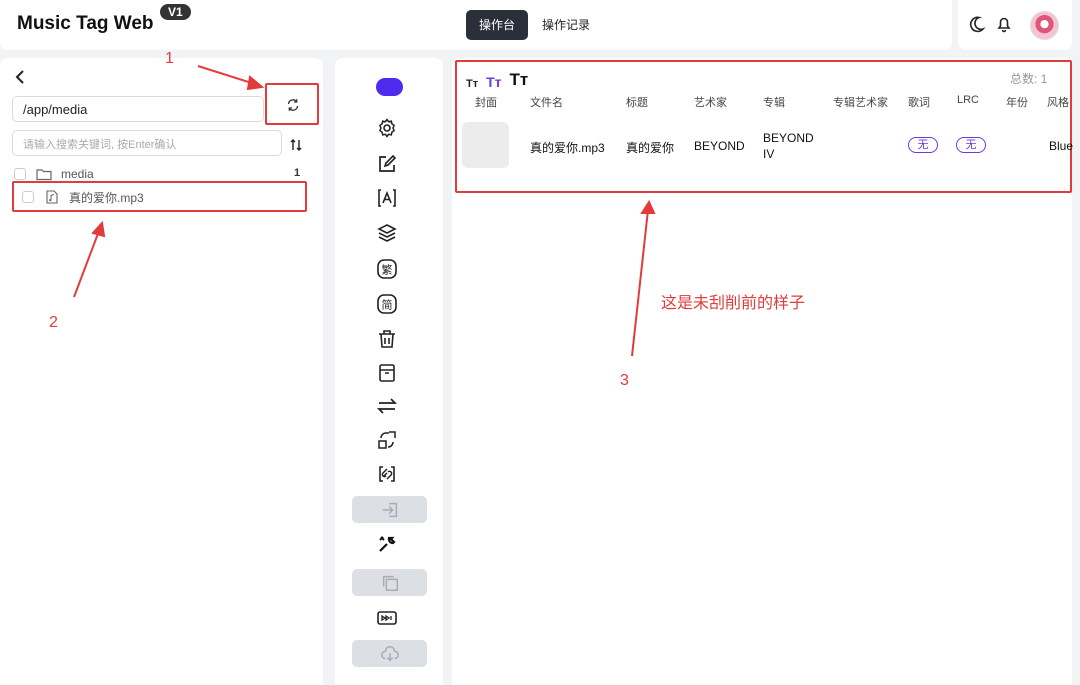 The height and width of the screenshot is (685, 1080). What do you see at coordinates (388, 619) in the screenshot?
I see `media-icon` at bounding box center [388, 619].